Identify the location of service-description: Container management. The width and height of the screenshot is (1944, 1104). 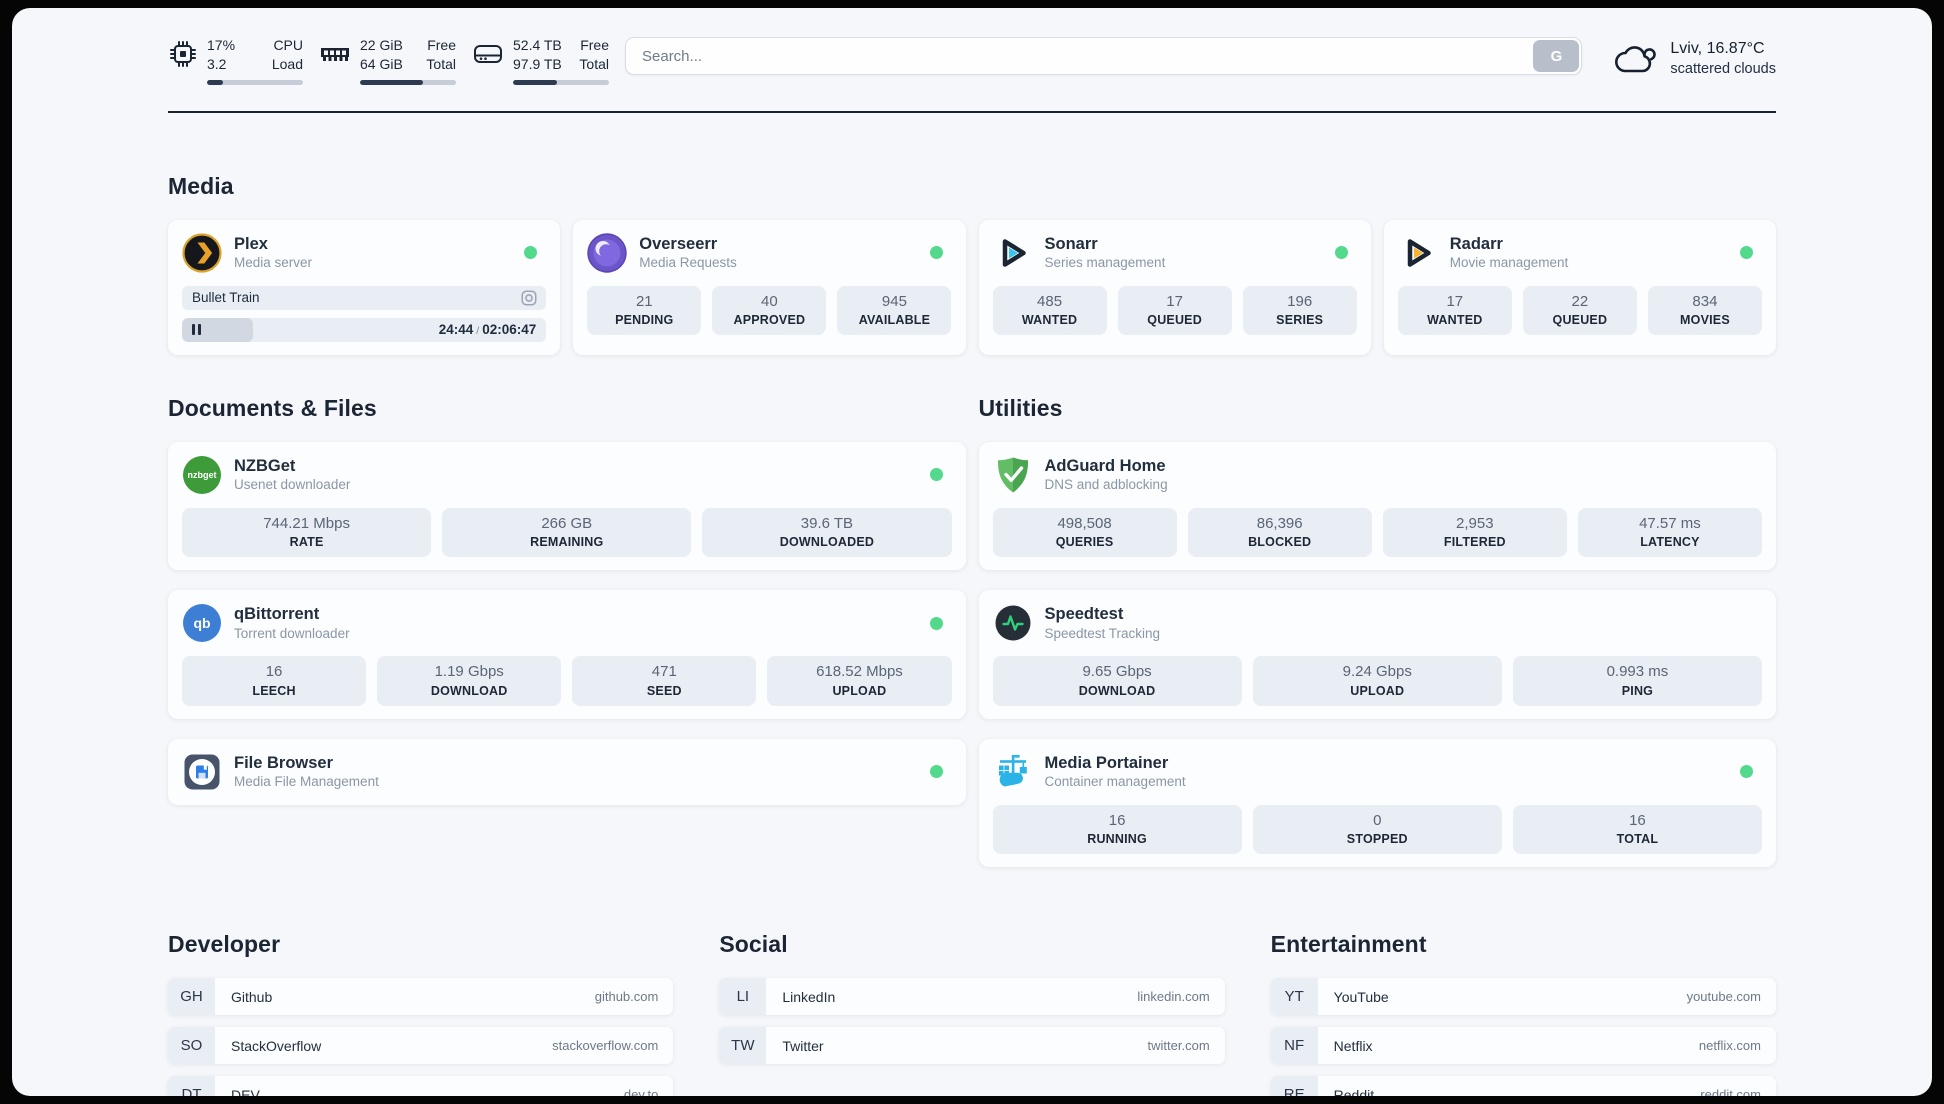
(1115, 782).